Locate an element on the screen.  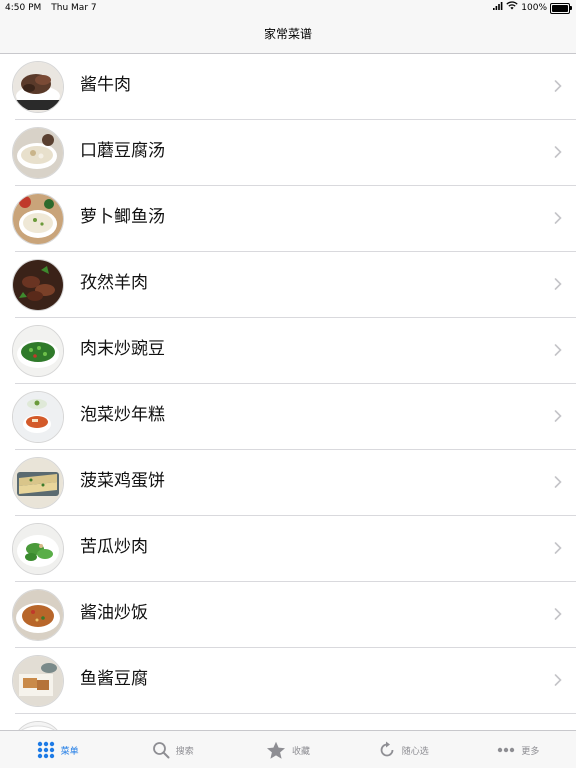
refresh-icon is located at coordinates (387, 750).